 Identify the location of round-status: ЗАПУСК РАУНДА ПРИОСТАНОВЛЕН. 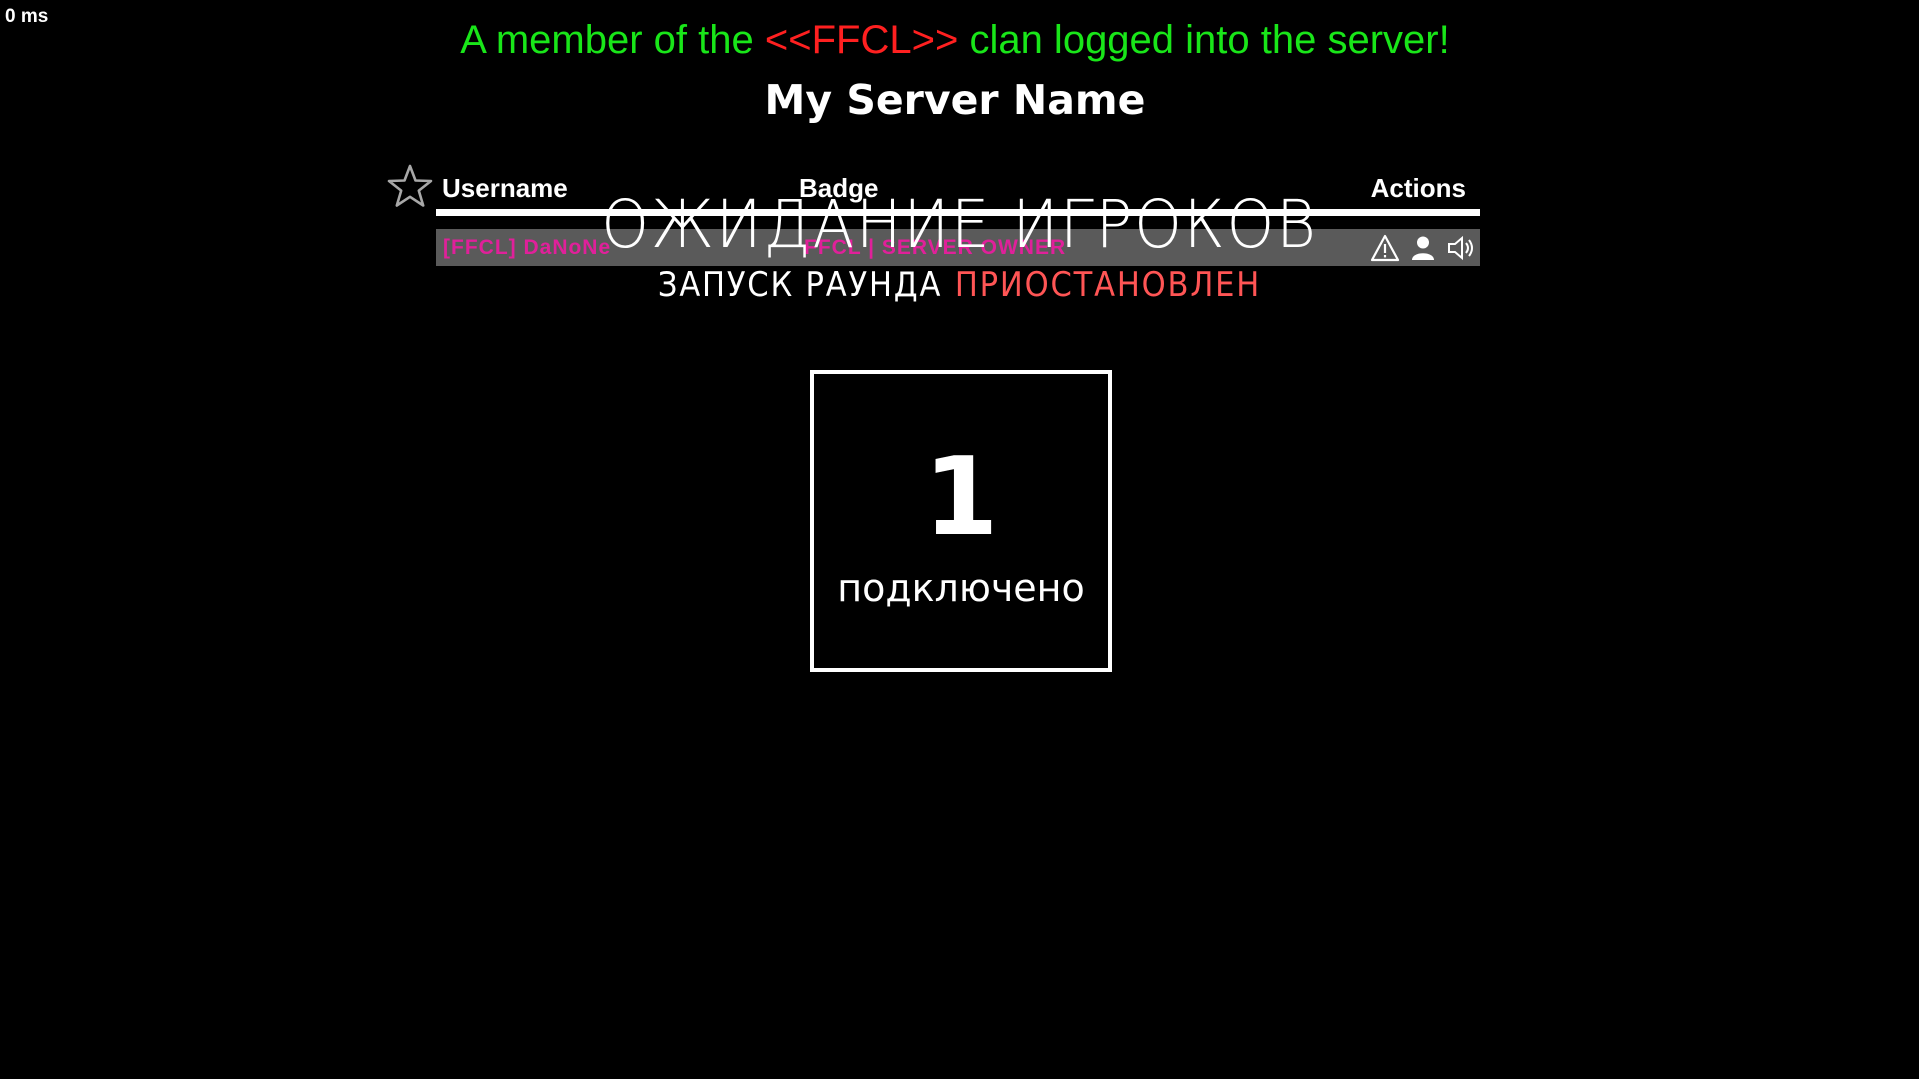
(959, 285).